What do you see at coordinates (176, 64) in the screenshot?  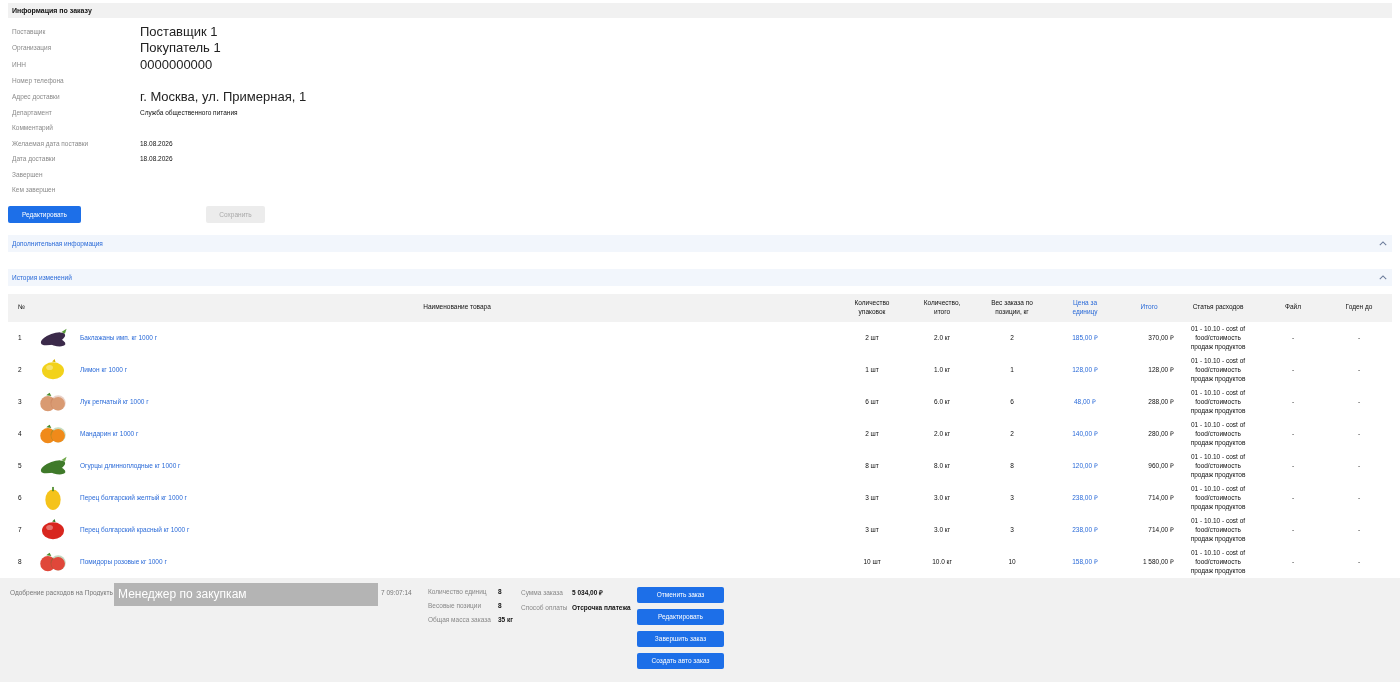 I see `field-value: 0000000000` at bounding box center [176, 64].